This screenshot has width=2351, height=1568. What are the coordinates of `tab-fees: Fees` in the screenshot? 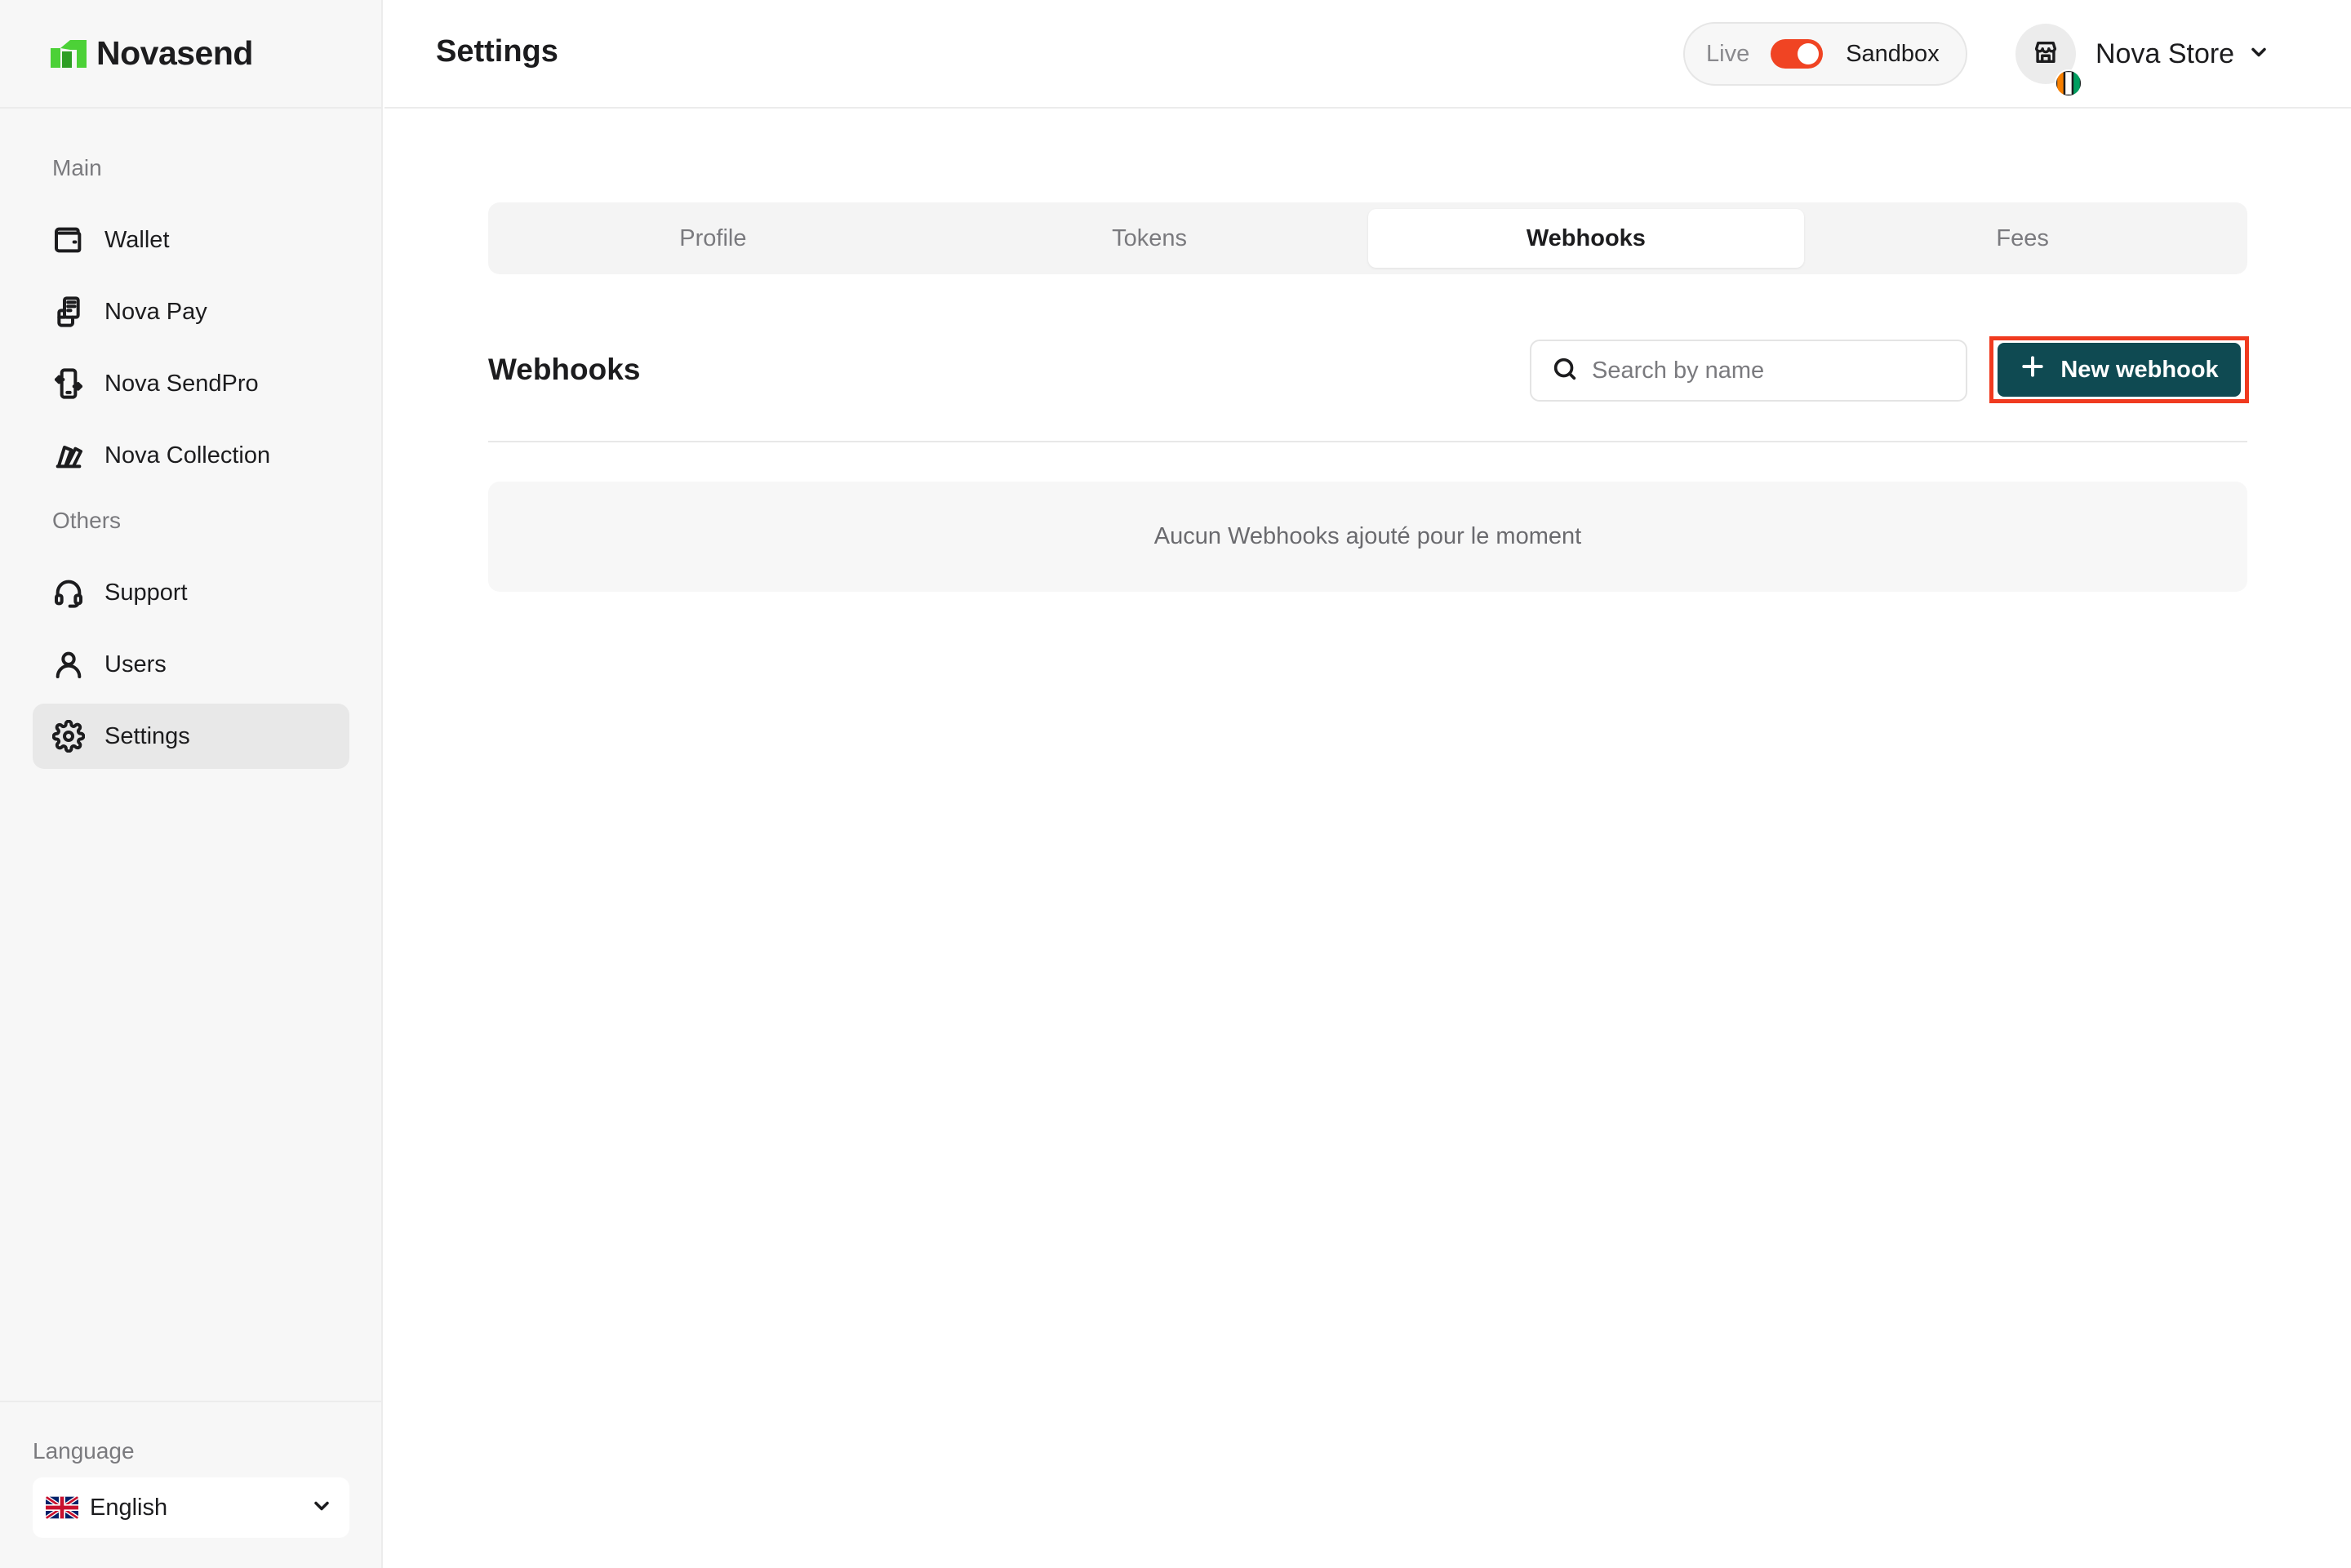 It's located at (2022, 238).